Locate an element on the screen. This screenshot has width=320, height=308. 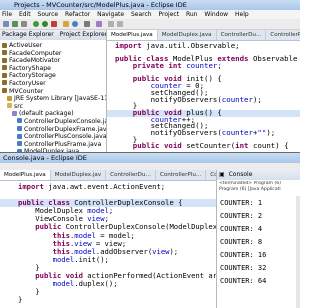
tree-item: ControllerDuplexFrame.java is located at coordinates (53, 130).